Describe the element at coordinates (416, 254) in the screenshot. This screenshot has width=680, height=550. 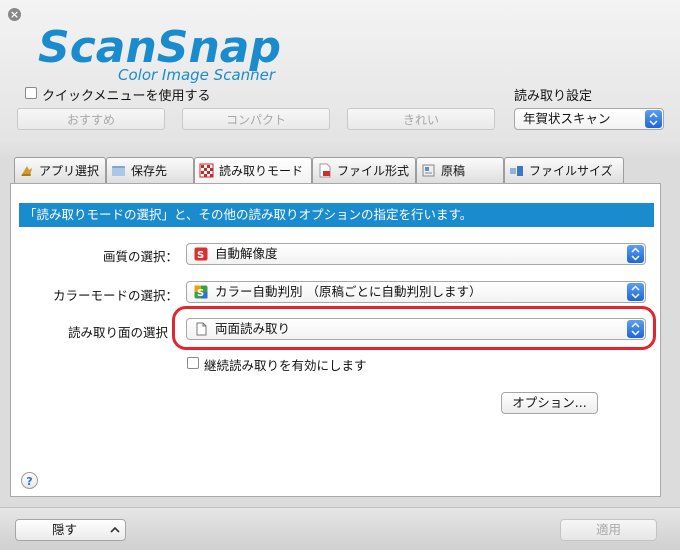
I see `quality-select: S 自動解像度` at that location.